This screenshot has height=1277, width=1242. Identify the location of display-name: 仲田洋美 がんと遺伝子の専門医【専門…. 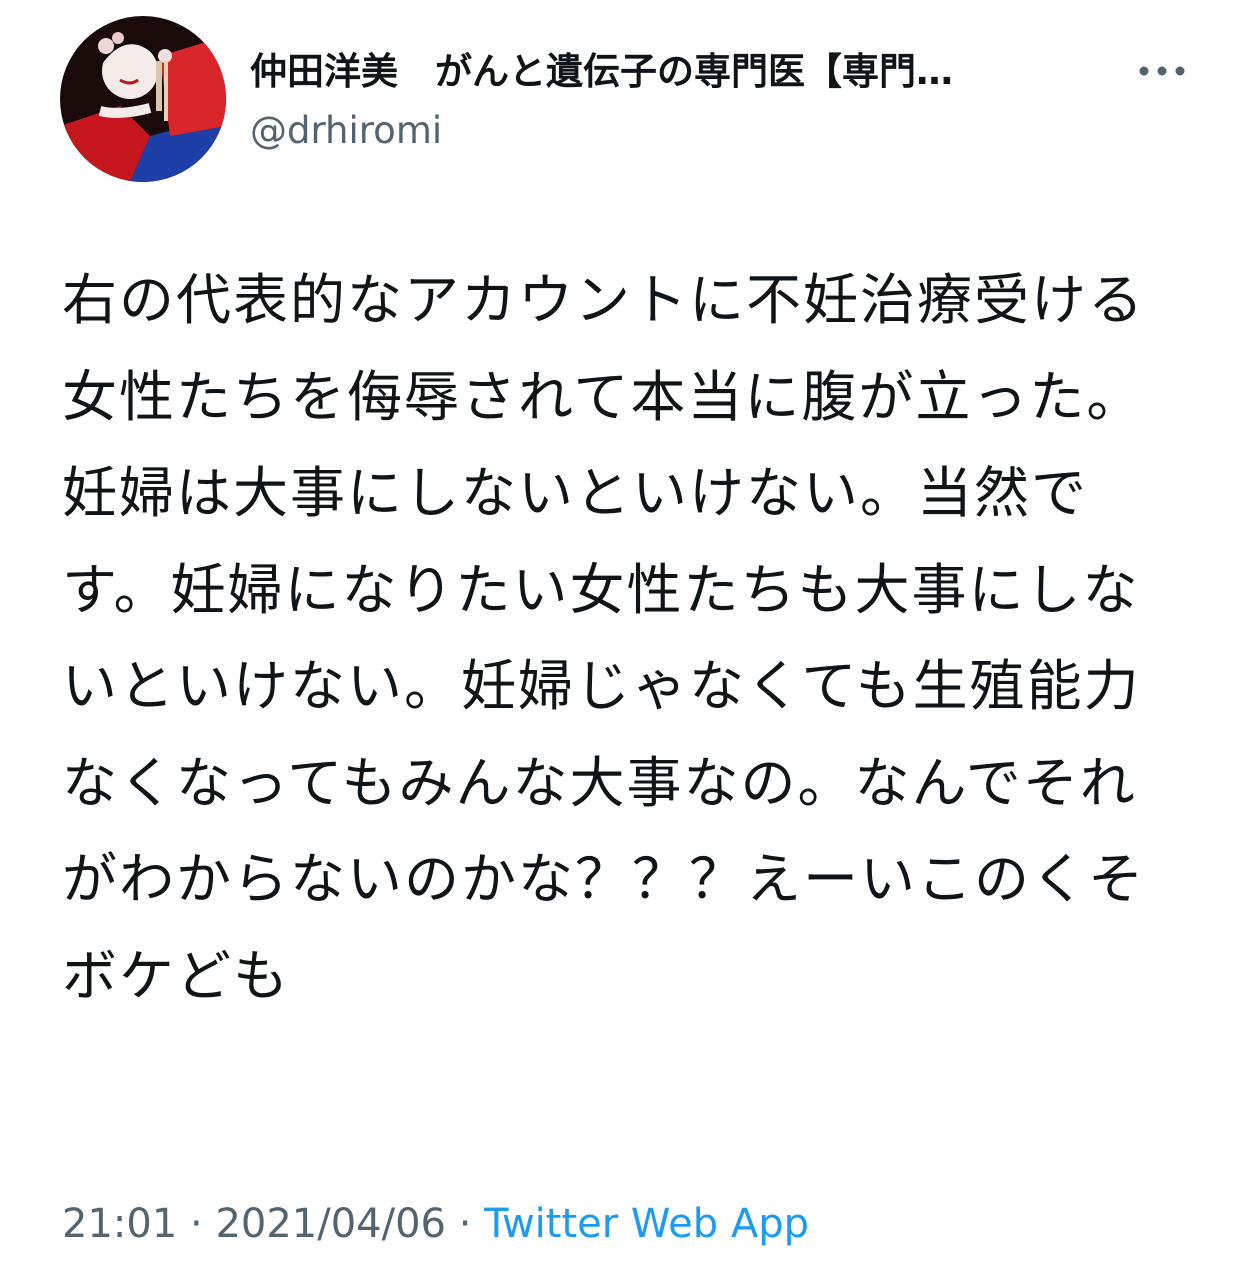
(685, 72).